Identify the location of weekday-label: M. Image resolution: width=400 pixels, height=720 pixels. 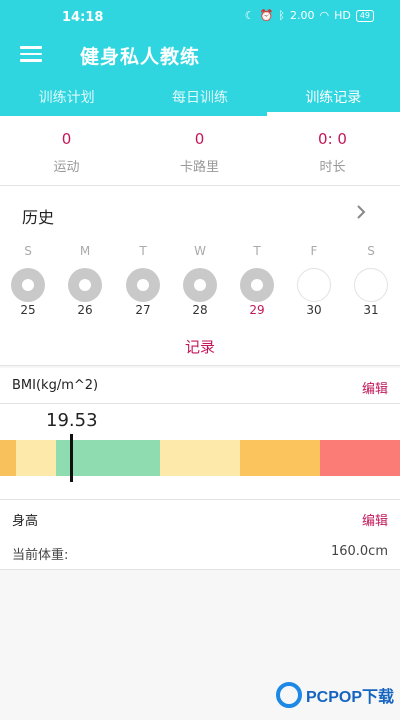
(85, 251).